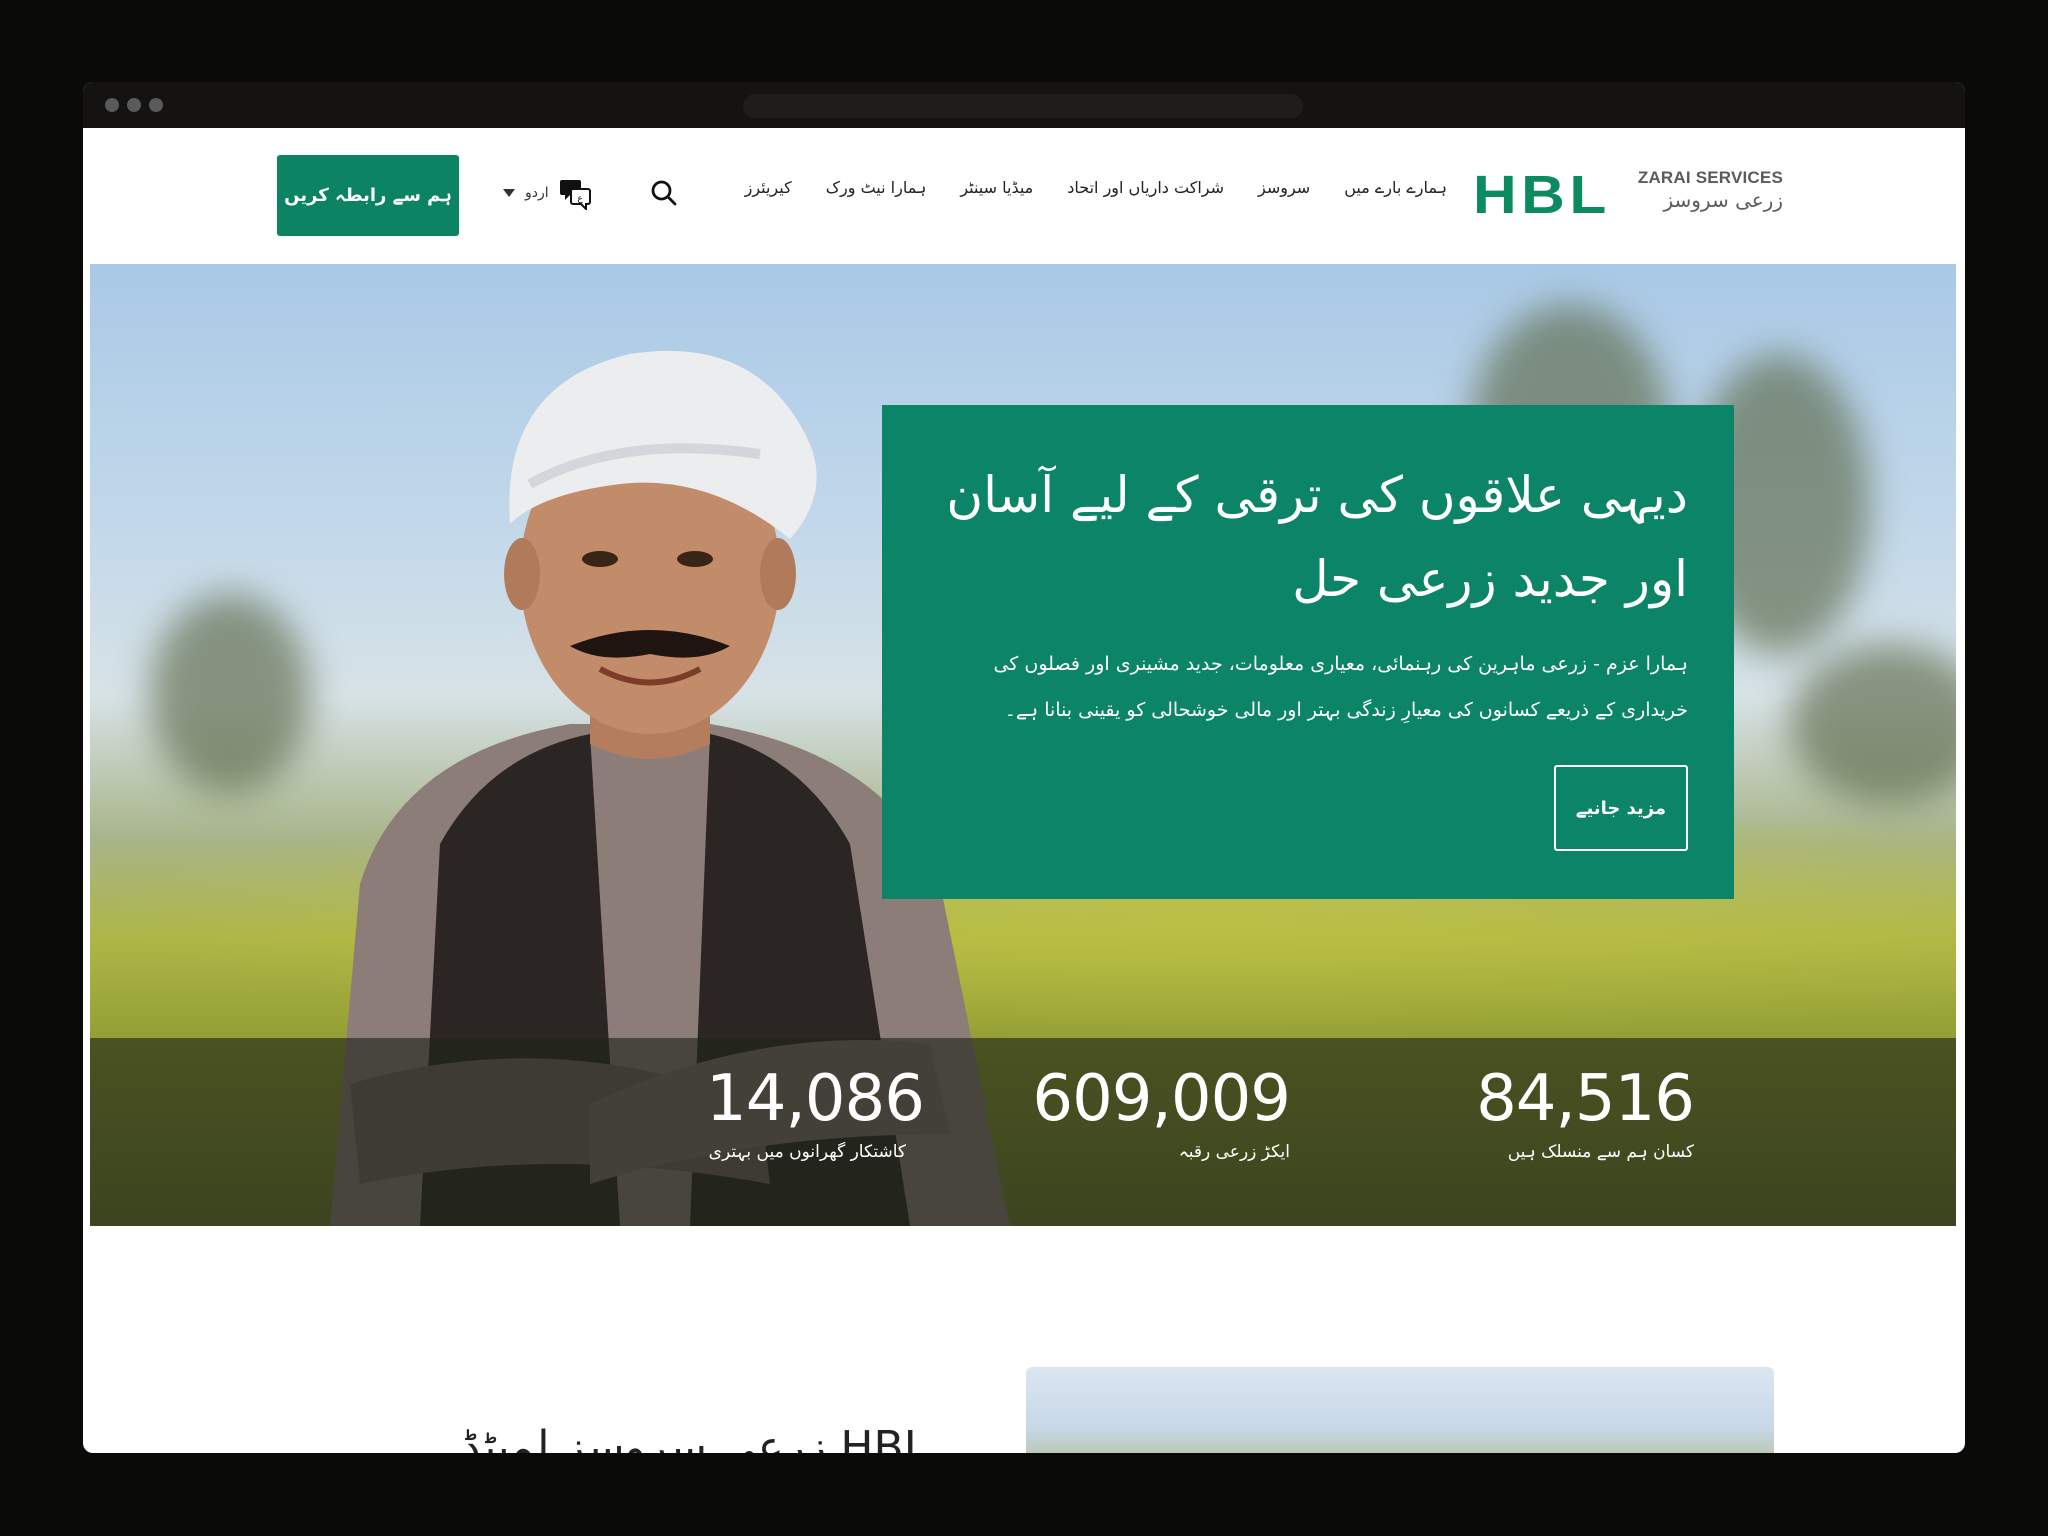 The image size is (2048, 1536). I want to click on stat-value: 84,516, so click(1585, 1099).